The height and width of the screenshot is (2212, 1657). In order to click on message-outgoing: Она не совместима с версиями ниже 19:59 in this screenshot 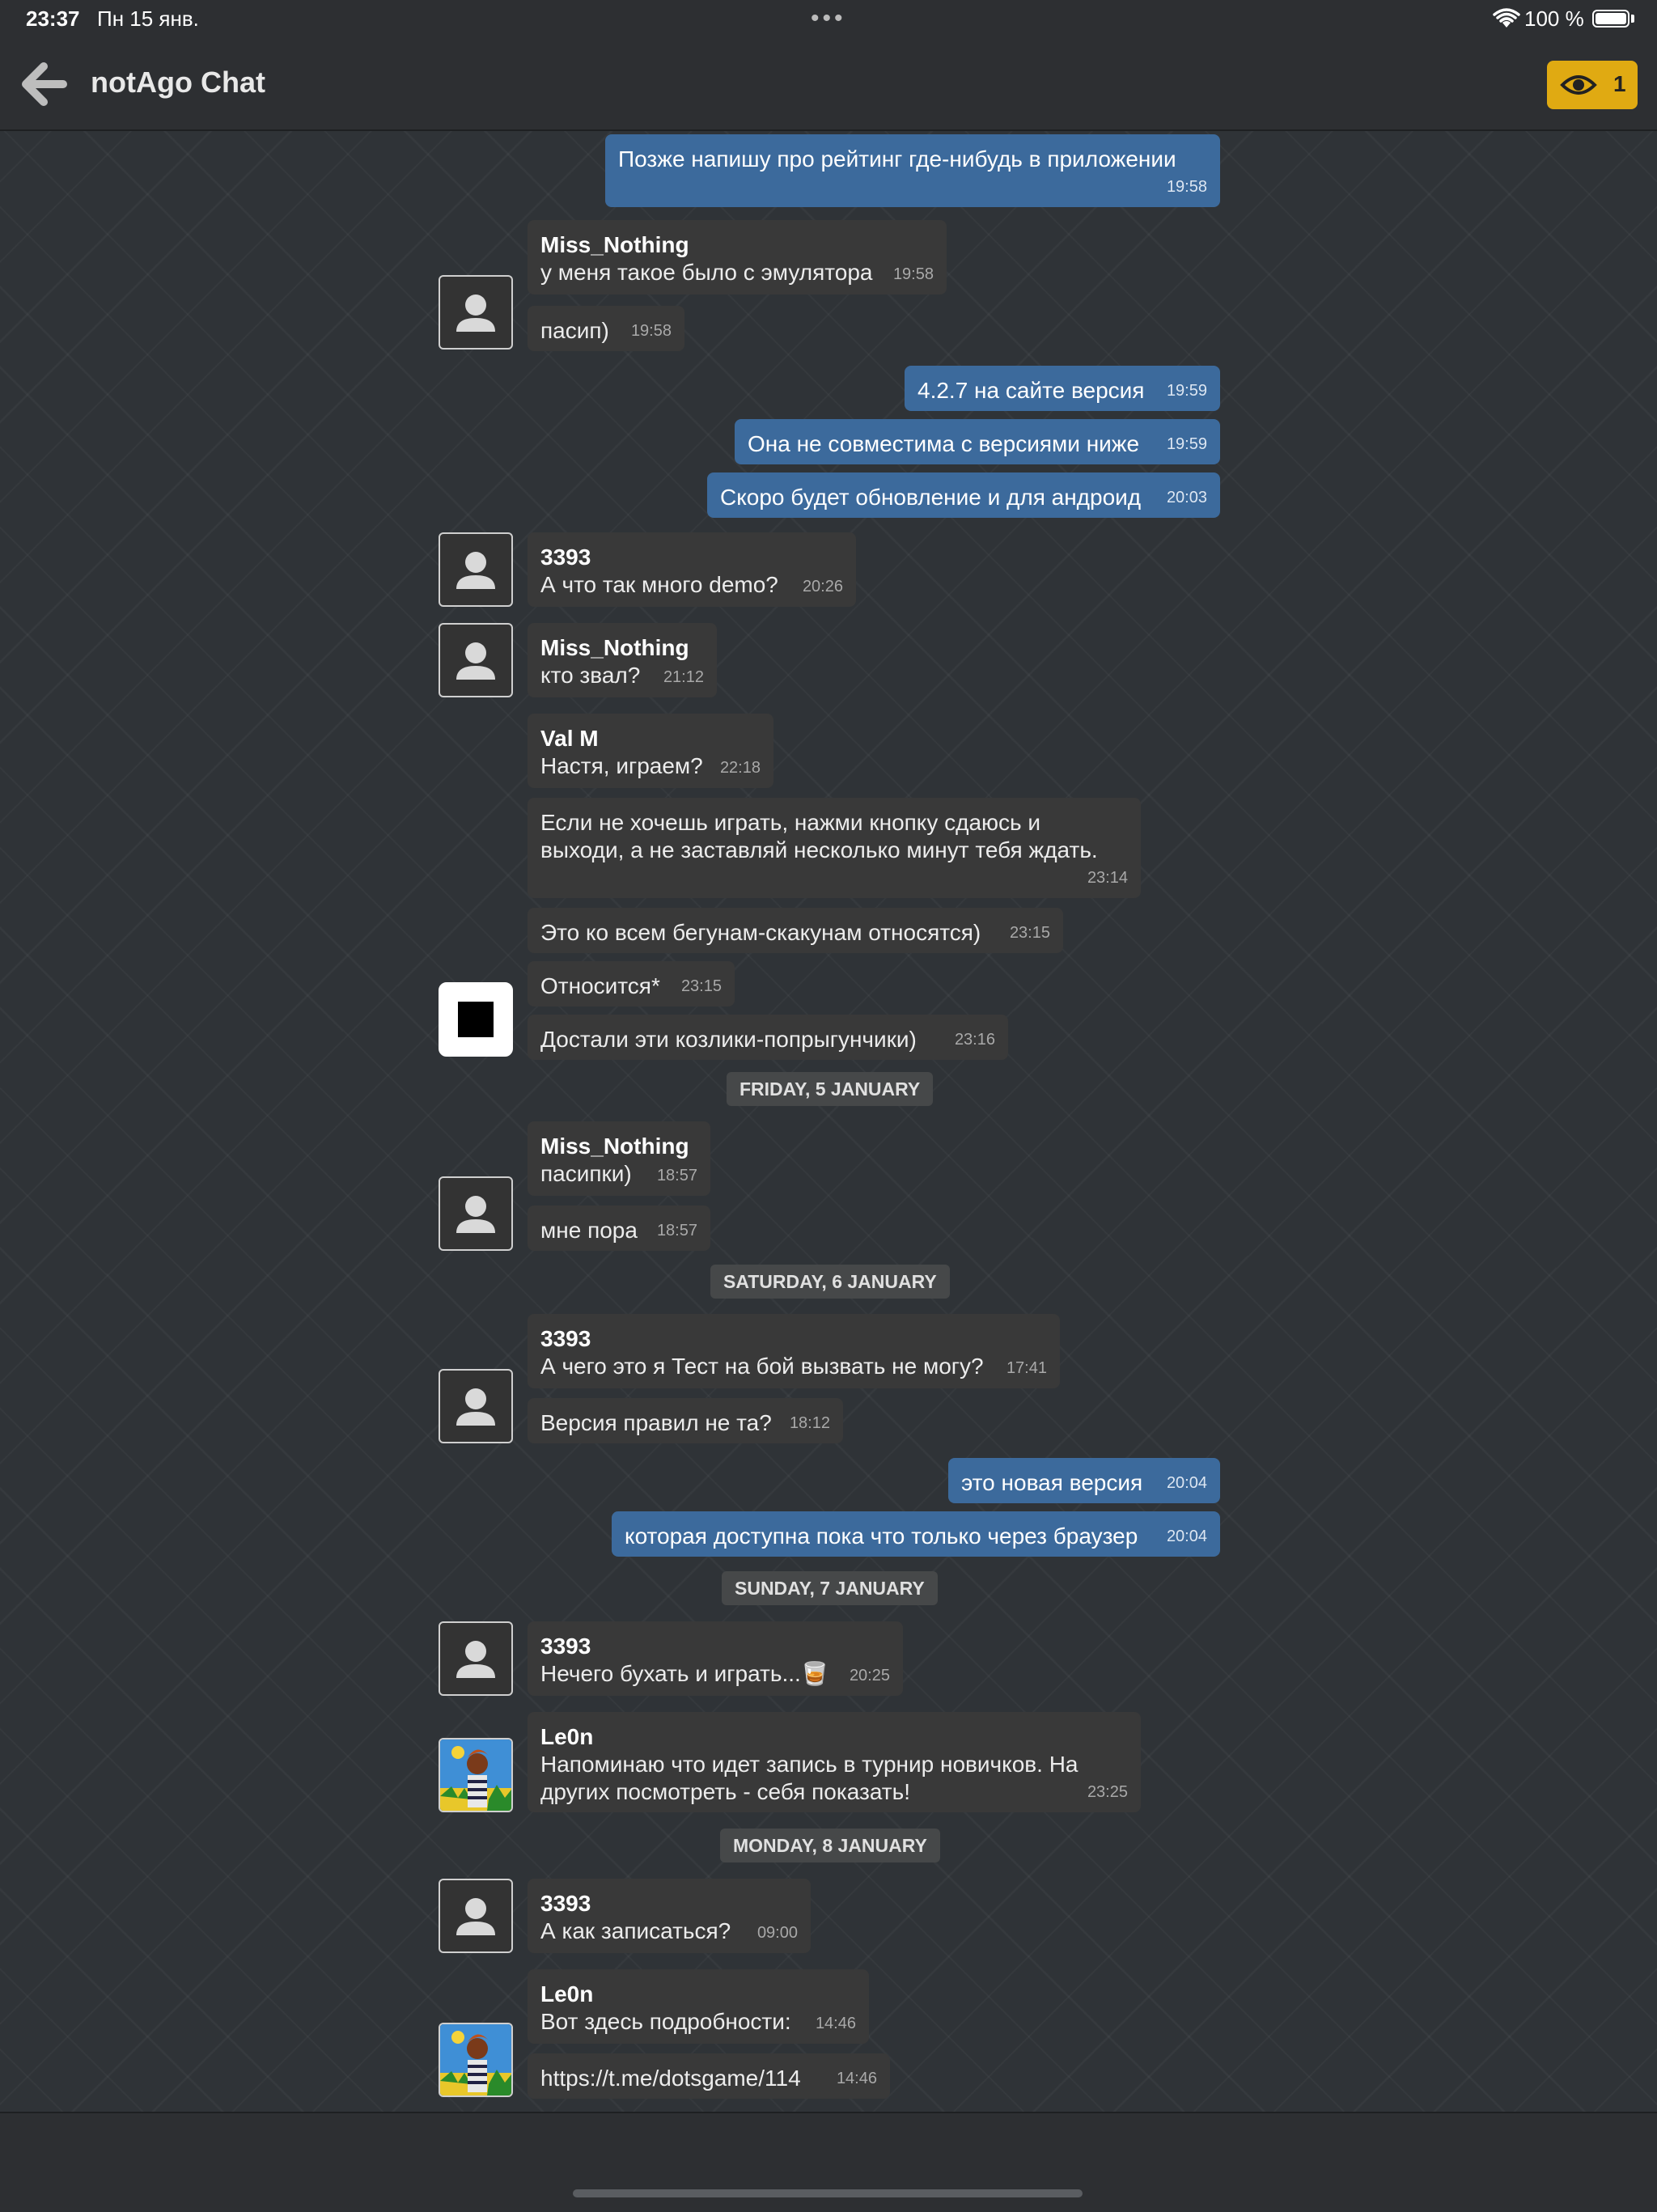, I will do `click(978, 441)`.